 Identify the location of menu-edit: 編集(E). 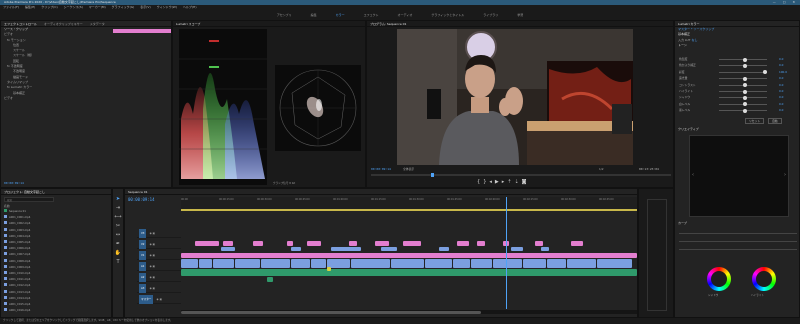
(30, 7).